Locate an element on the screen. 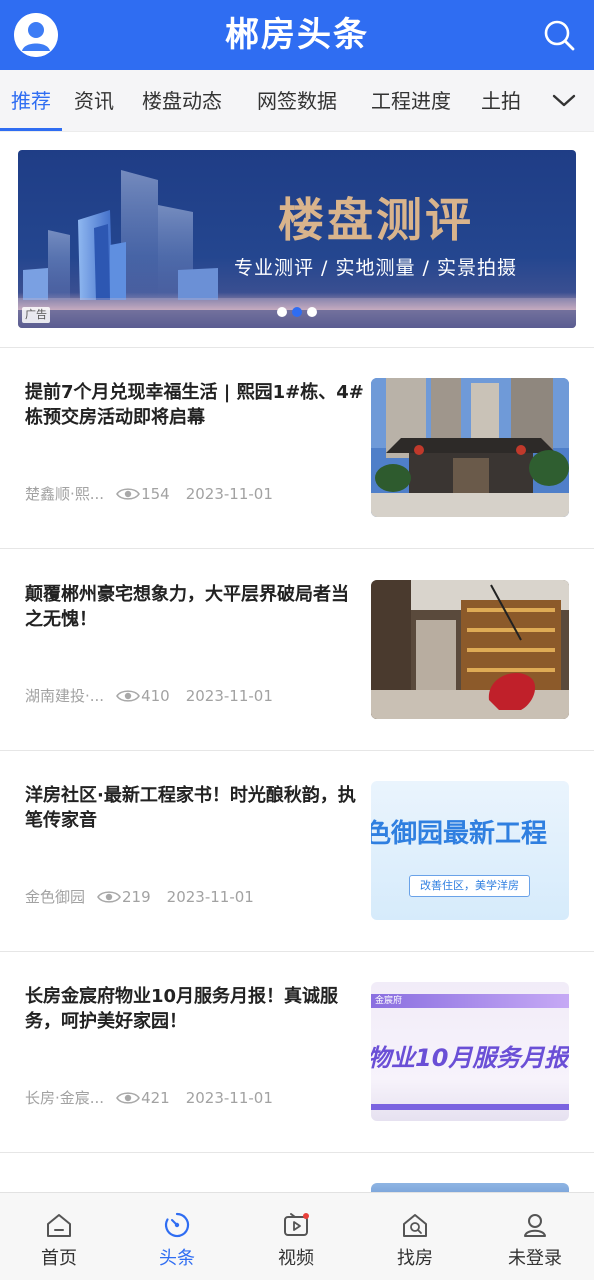 This screenshot has width=594, height=1280. thumbnail-headline: 色御园最新工程 is located at coordinates (459, 834).